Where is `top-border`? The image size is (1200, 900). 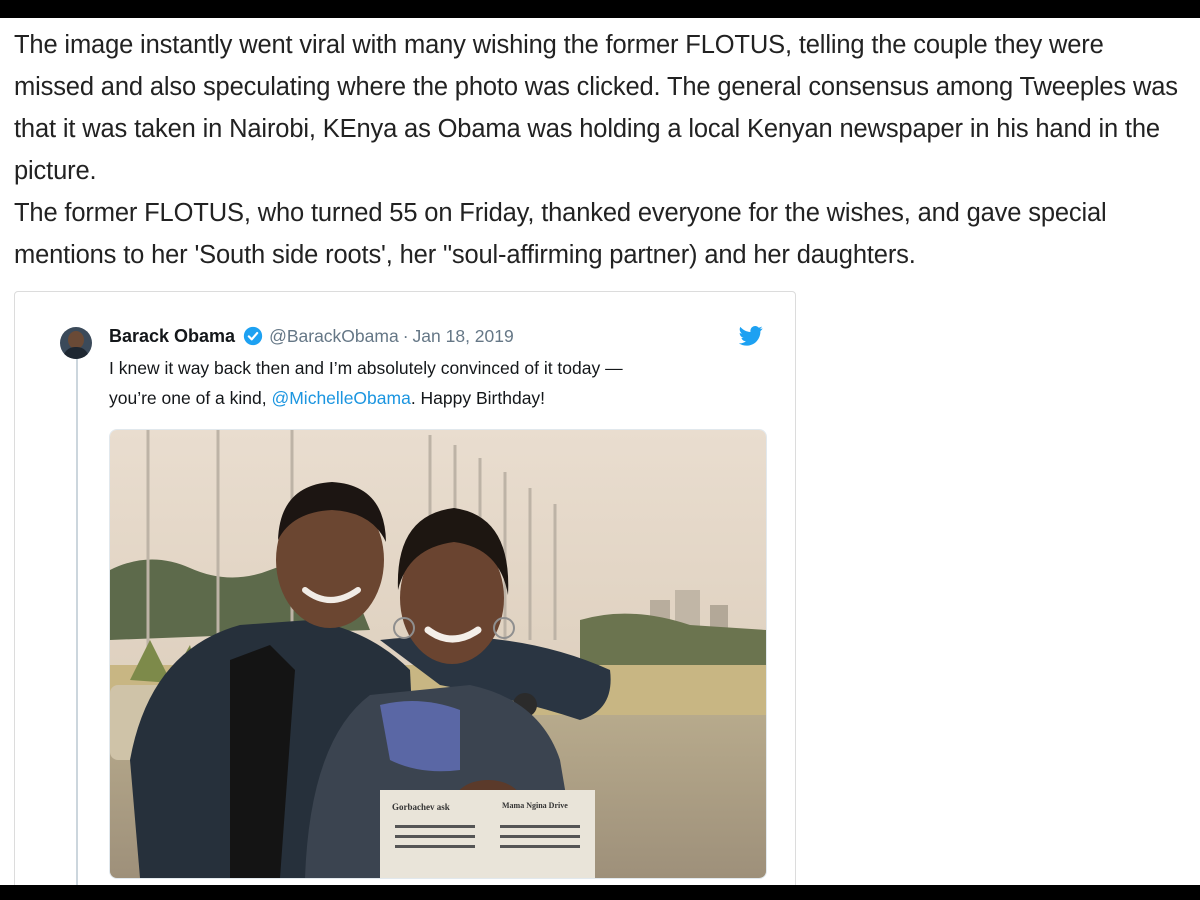
top-border is located at coordinates (600, 9).